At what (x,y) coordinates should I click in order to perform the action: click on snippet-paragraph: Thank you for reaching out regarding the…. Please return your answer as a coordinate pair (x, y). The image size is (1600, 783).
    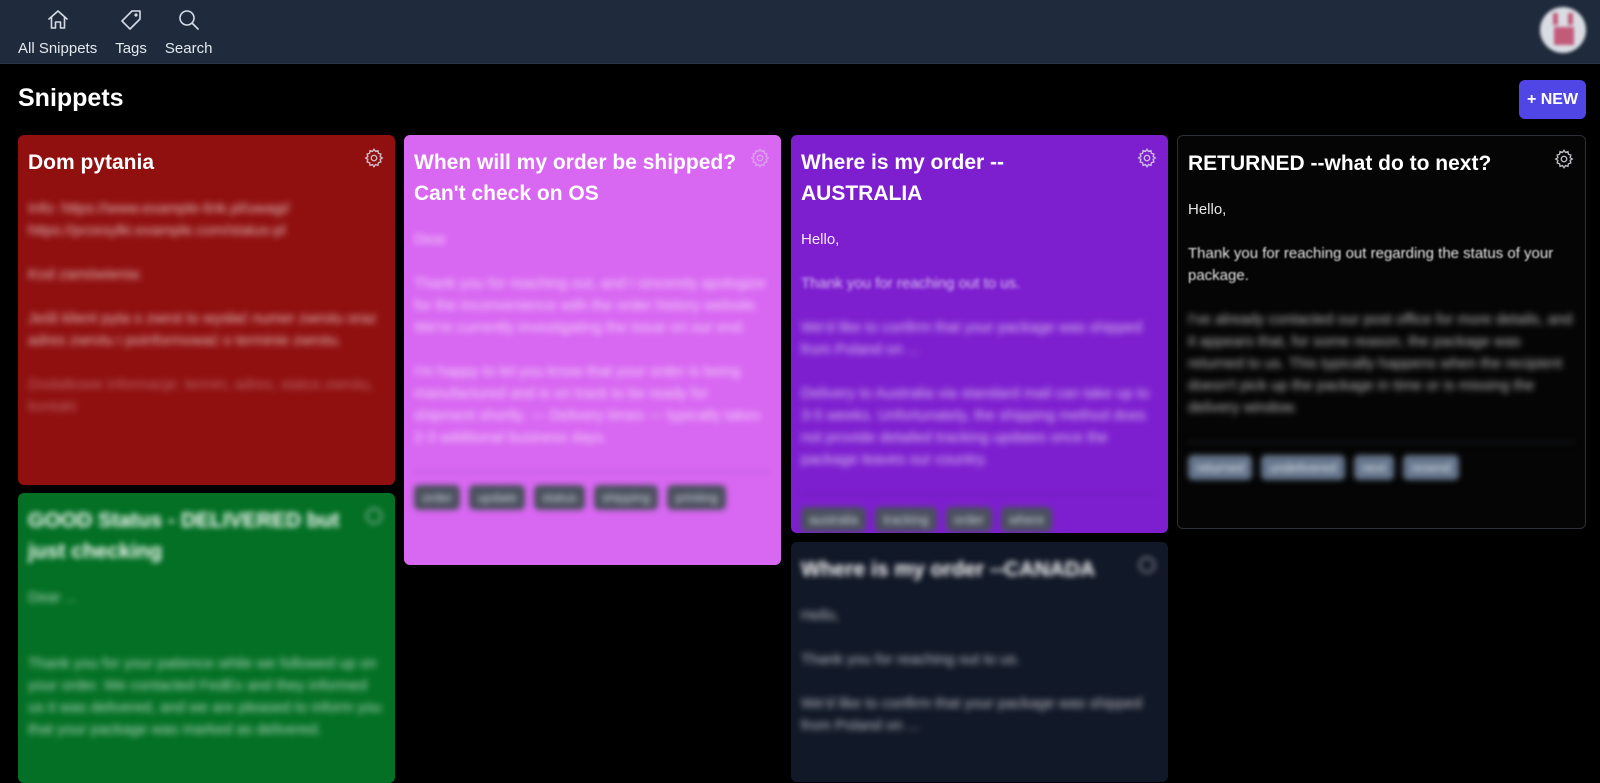
    Looking at the image, I should click on (1371, 264).